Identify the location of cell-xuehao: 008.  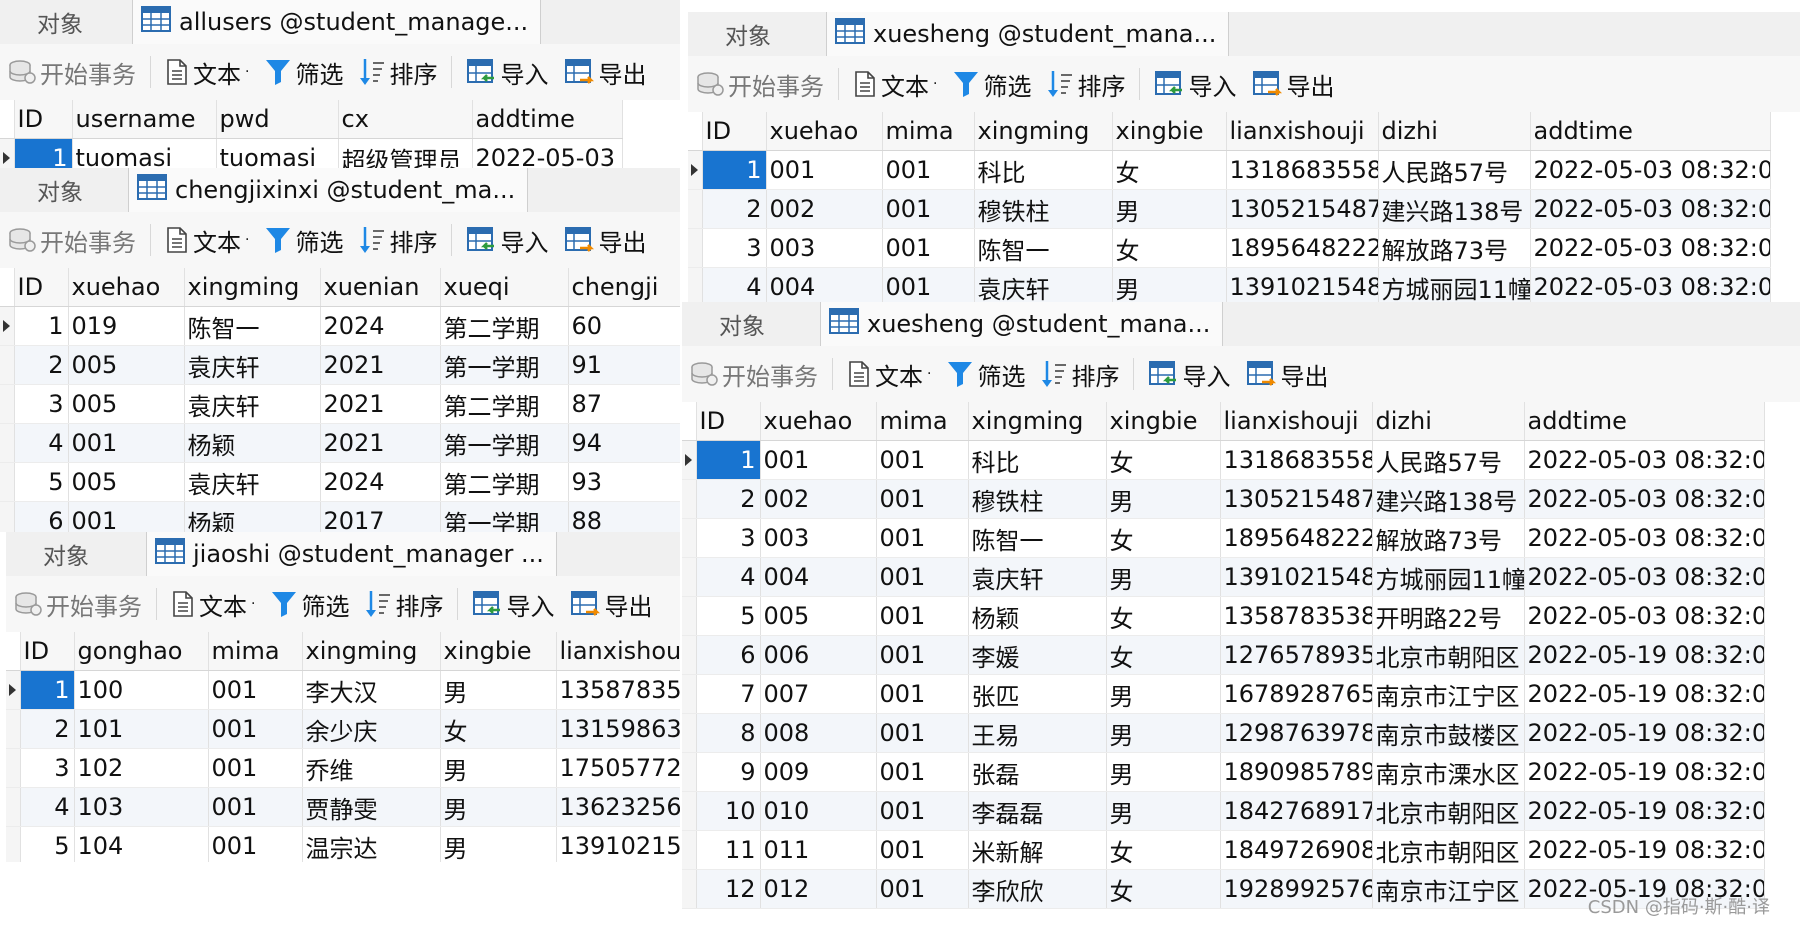
(818, 733).